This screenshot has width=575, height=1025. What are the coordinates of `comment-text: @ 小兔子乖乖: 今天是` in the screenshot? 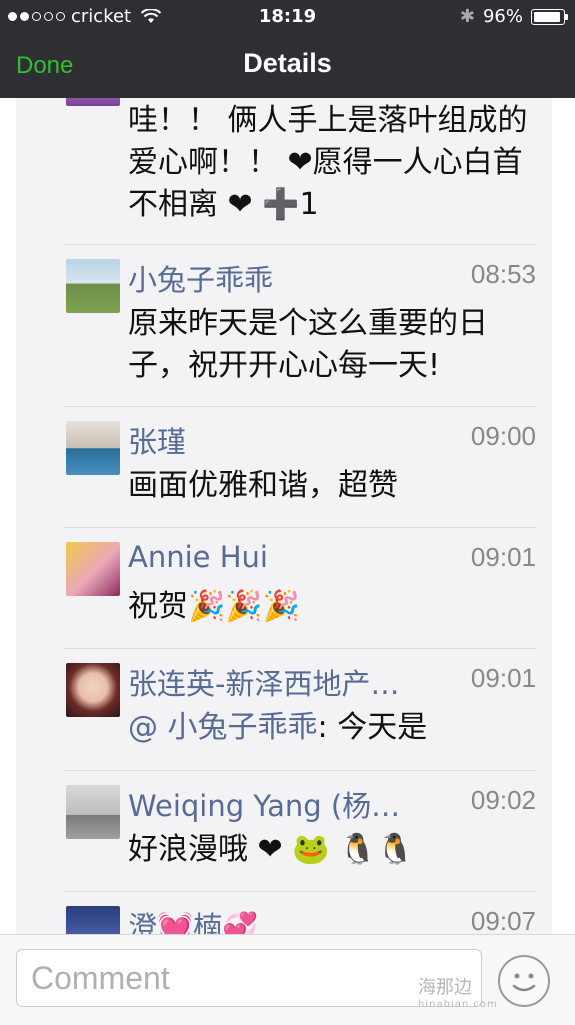 It's located at (328, 728).